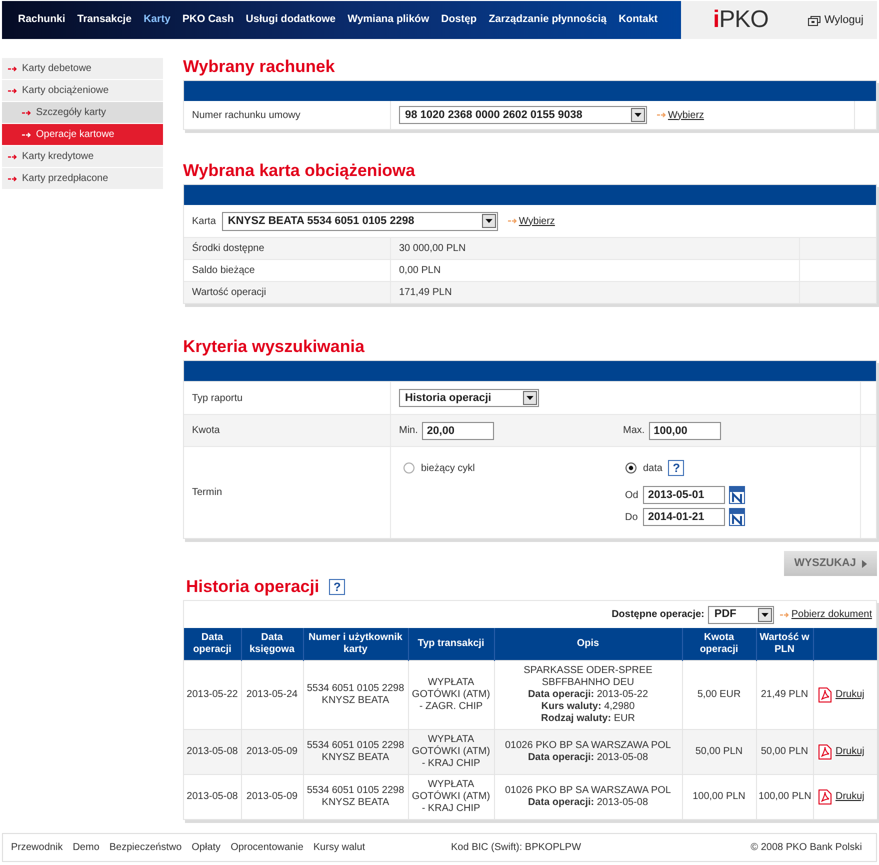  I want to click on sidebar-item: Karty kredytowe, so click(82, 156).